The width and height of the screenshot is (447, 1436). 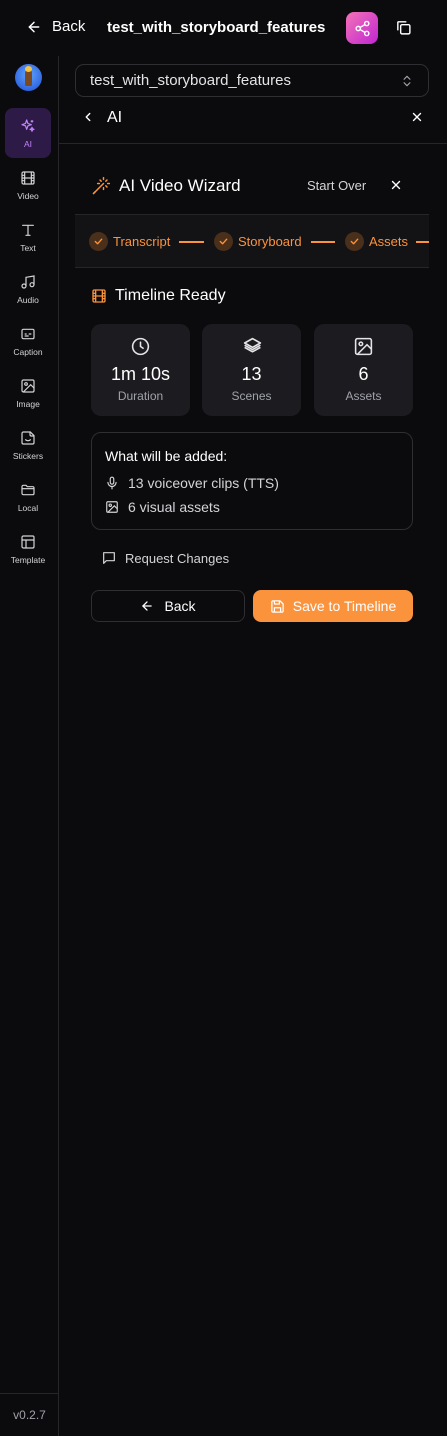 What do you see at coordinates (28, 143) in the screenshot?
I see `sidebar-item-label: AI` at bounding box center [28, 143].